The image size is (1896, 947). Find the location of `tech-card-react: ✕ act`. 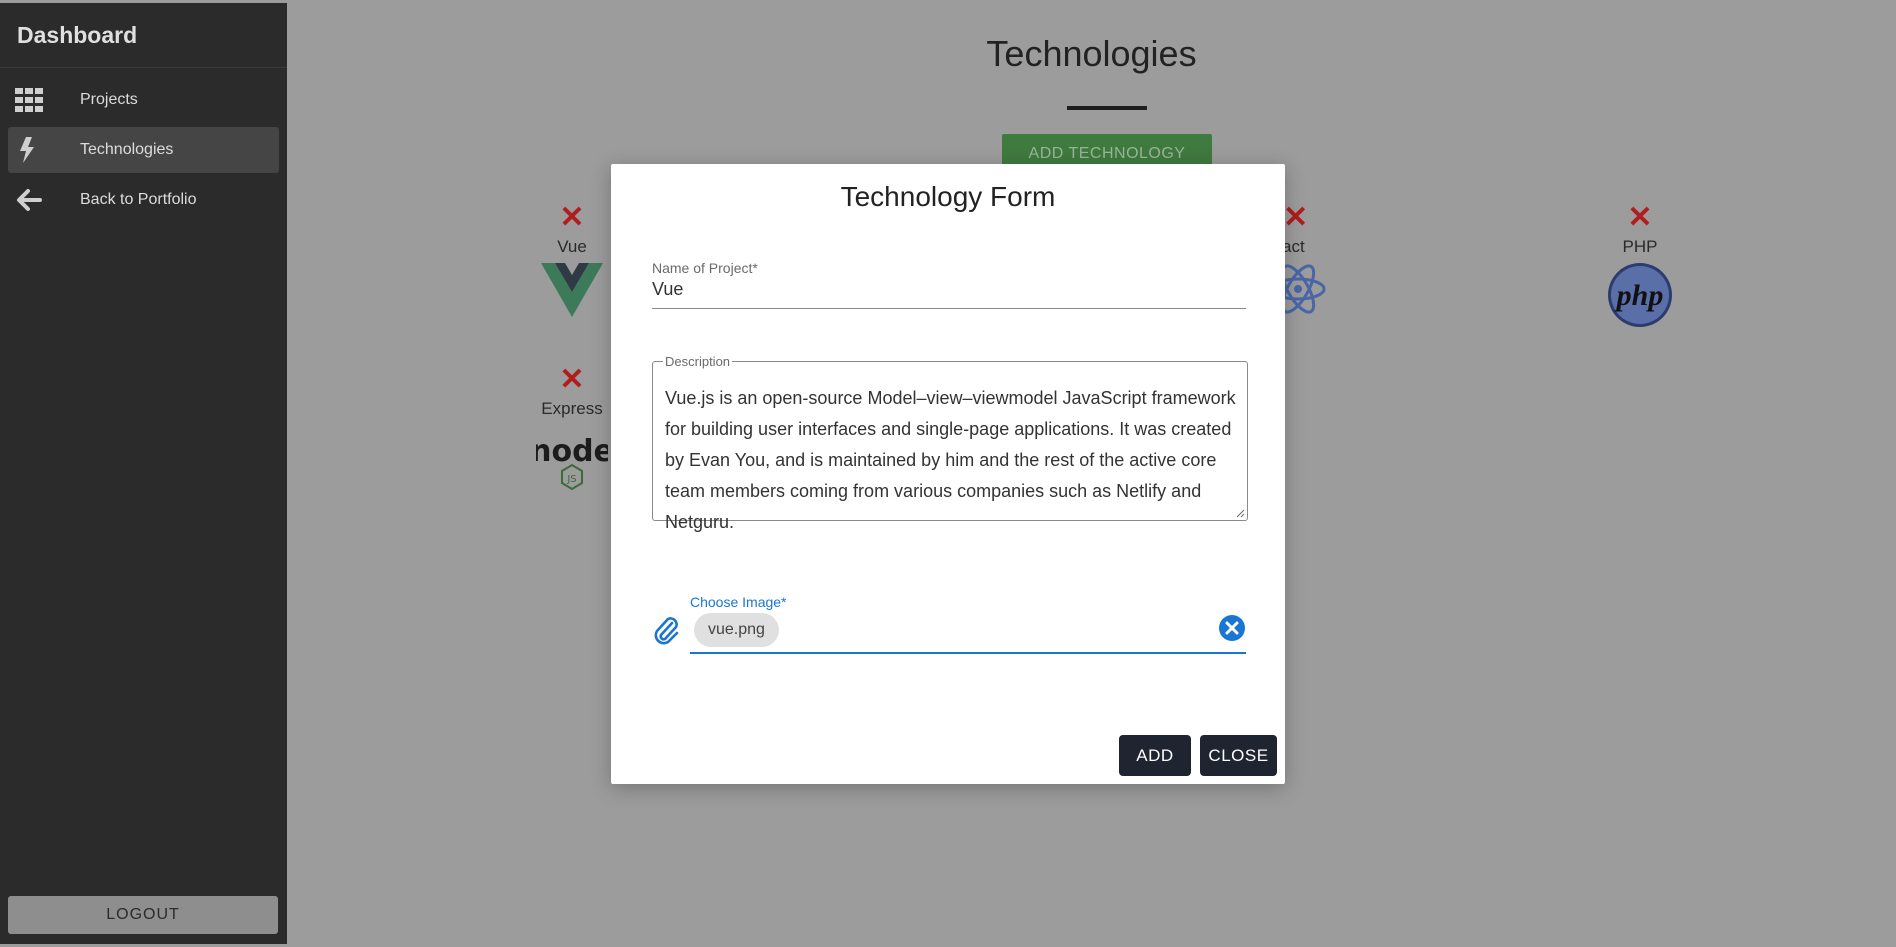

tech-card-react: ✕ act is located at coordinates (1316, 263).